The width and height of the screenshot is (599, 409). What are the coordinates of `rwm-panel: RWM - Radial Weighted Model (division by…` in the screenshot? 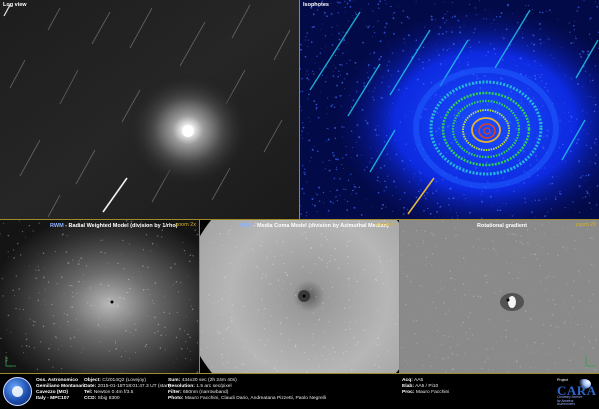 It's located at (99, 296).